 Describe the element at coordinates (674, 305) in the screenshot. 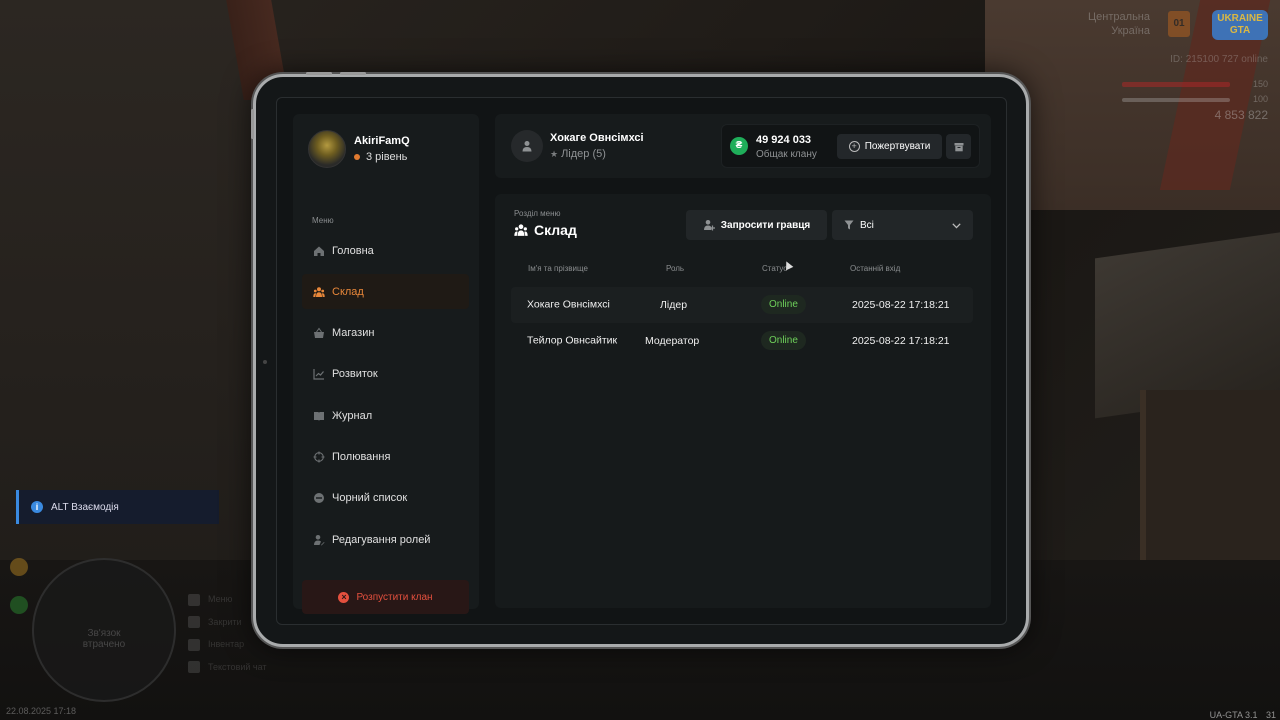

I see `member-role-cell: Лідер` at that location.